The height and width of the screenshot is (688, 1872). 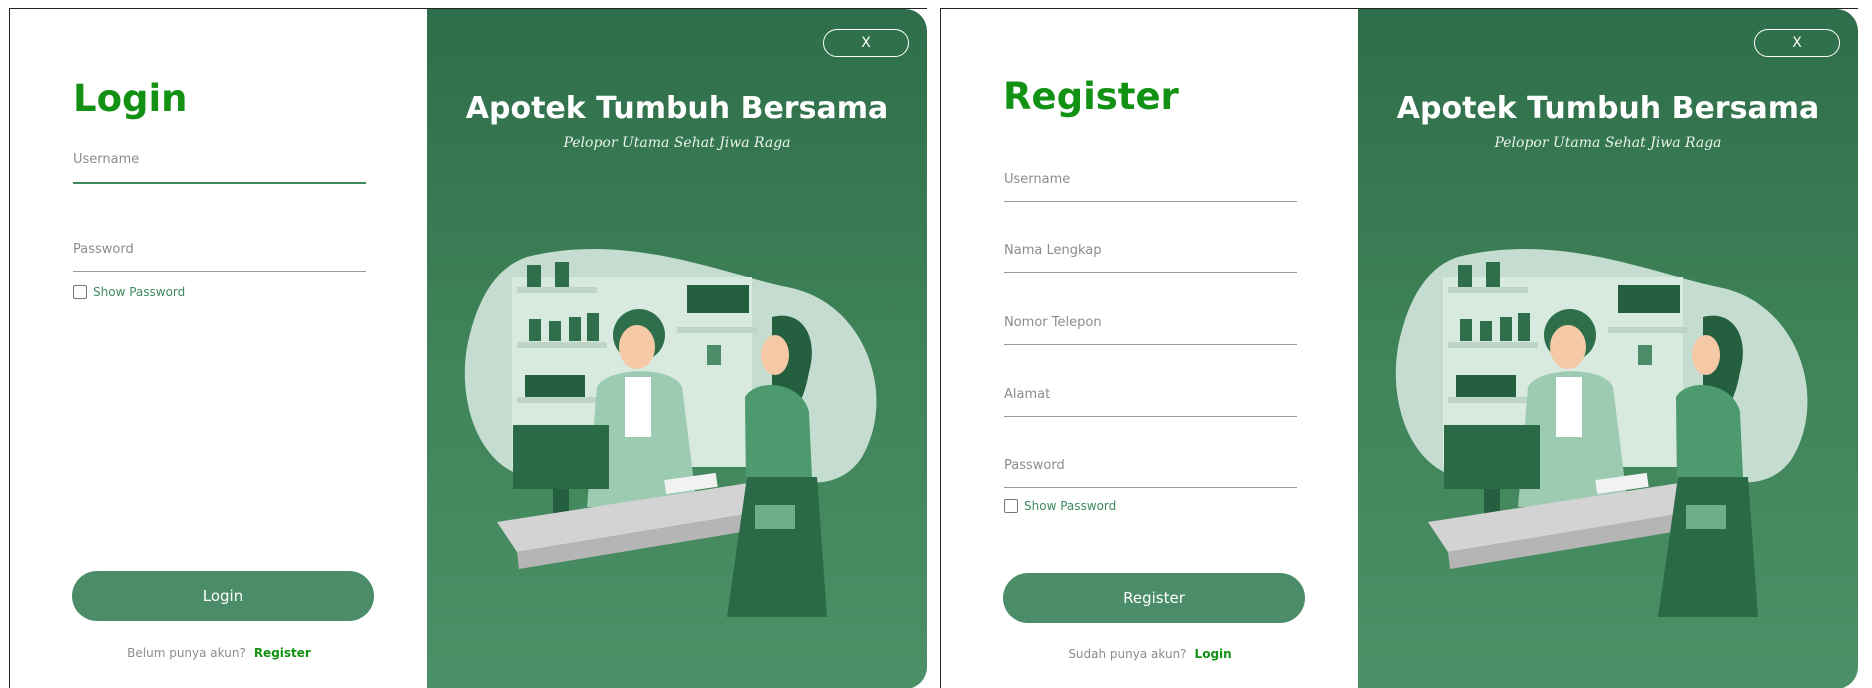 I want to click on login-username-field: Username, so click(x=219, y=168).